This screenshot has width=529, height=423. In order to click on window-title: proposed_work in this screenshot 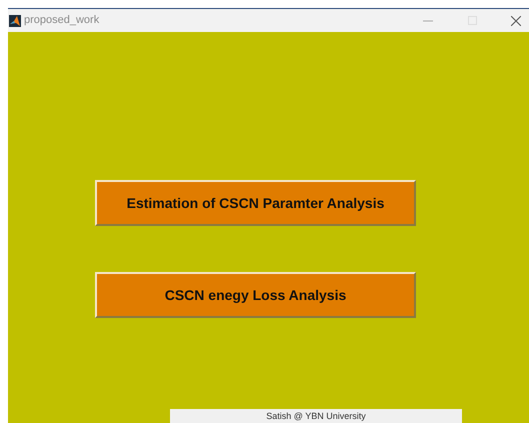, I will do `click(62, 20)`.